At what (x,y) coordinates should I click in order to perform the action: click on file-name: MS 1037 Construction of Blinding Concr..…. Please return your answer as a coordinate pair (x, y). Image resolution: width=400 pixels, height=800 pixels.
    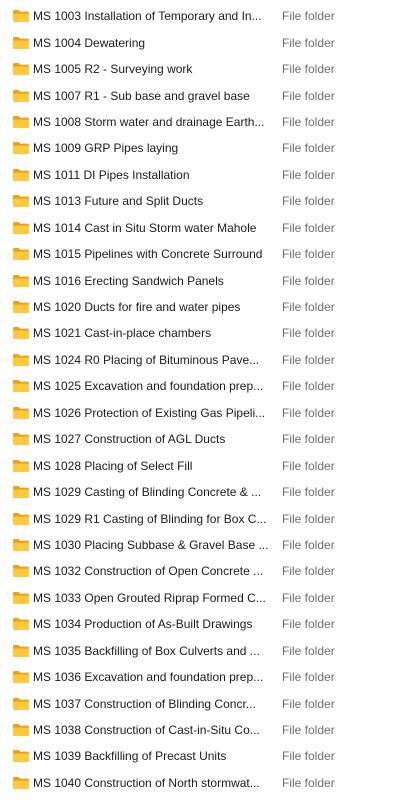
    Looking at the image, I should click on (144, 703).